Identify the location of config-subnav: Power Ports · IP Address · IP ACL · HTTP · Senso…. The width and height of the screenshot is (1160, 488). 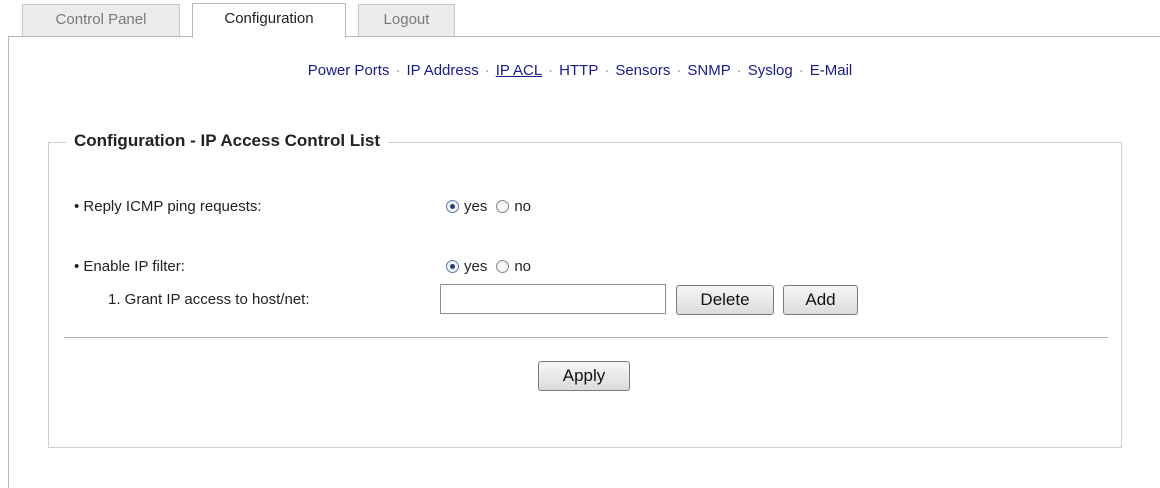
(580, 70).